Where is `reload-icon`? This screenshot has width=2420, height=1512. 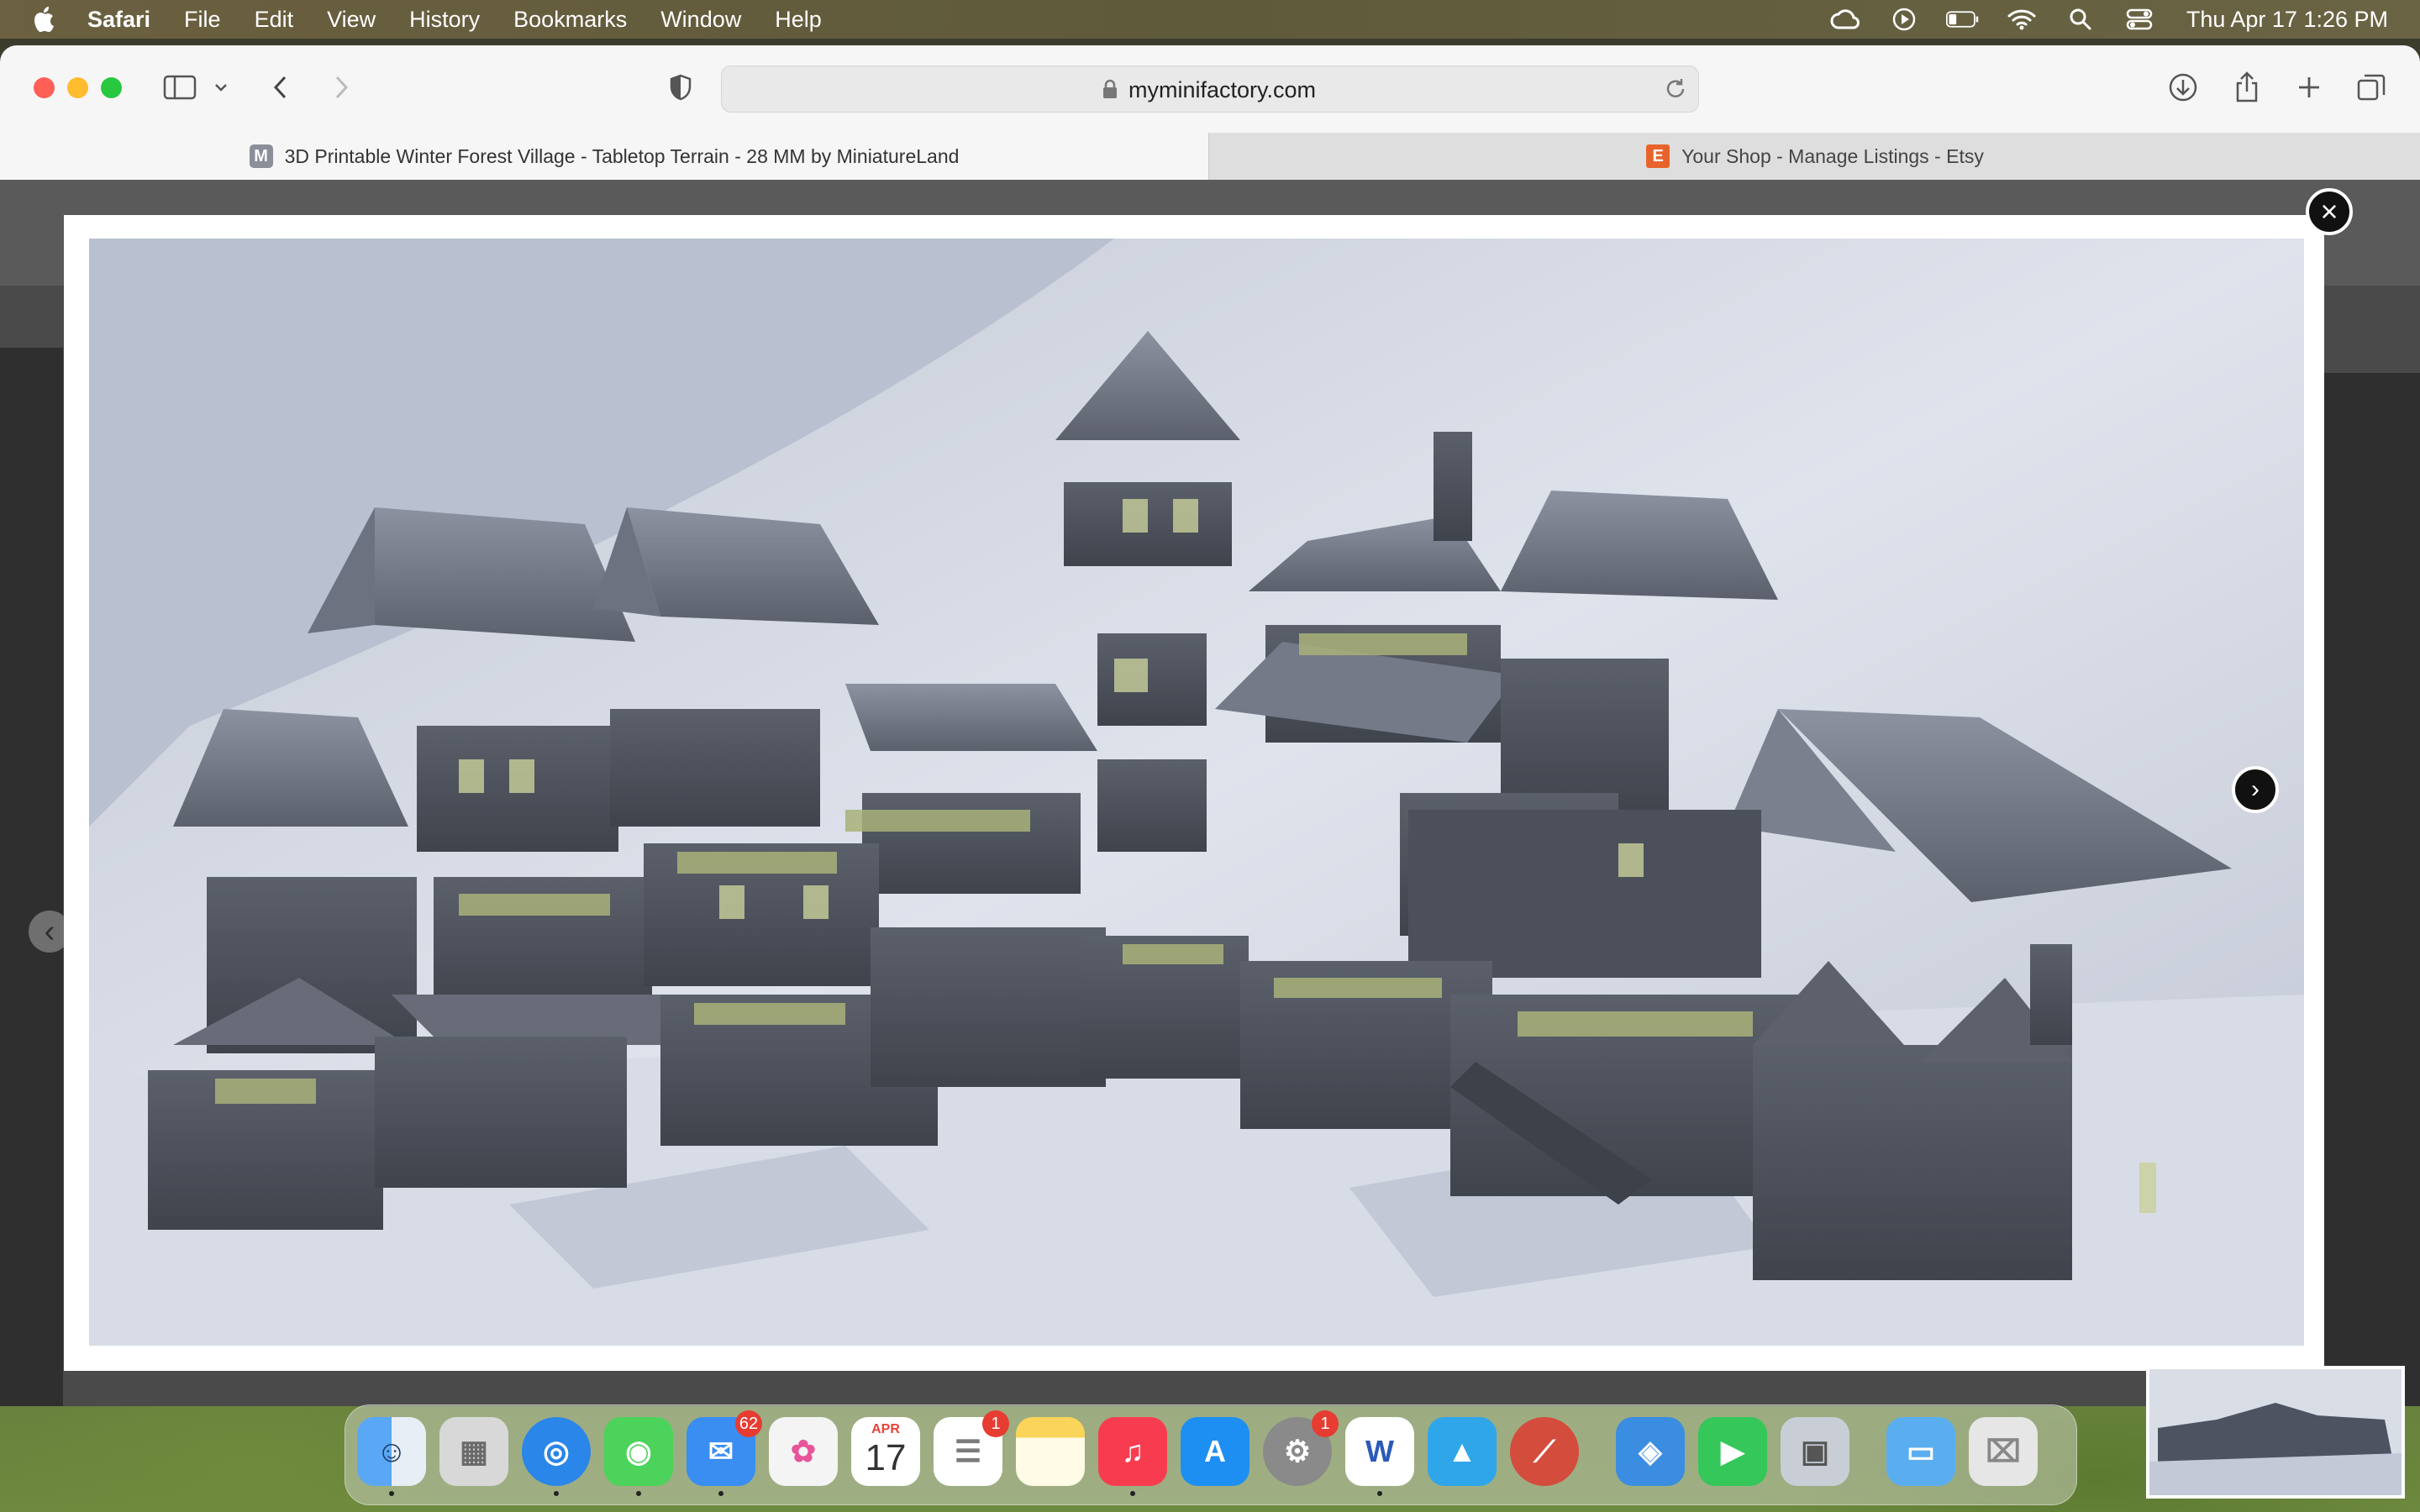 reload-icon is located at coordinates (1676, 89).